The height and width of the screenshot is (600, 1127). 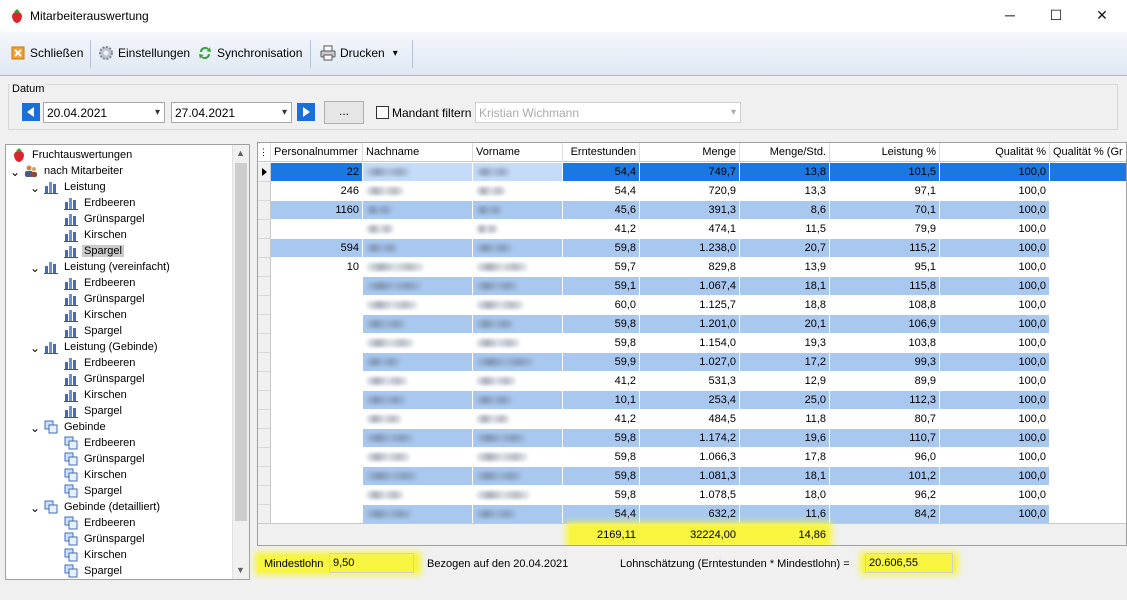 I want to click on table-cell: 8,6, so click(x=785, y=210).